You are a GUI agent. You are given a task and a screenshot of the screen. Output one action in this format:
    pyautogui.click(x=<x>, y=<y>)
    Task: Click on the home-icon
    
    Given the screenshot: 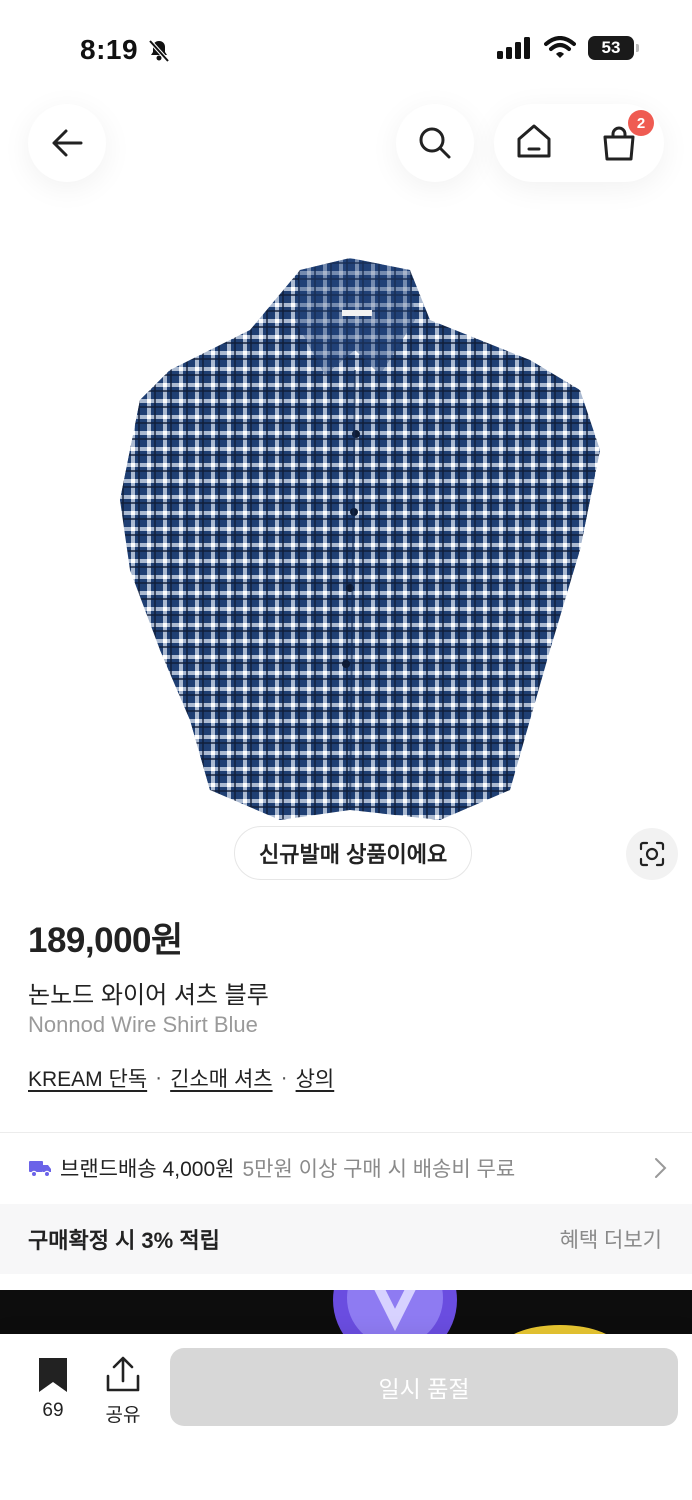 What is the action you would take?
    pyautogui.click(x=534, y=140)
    